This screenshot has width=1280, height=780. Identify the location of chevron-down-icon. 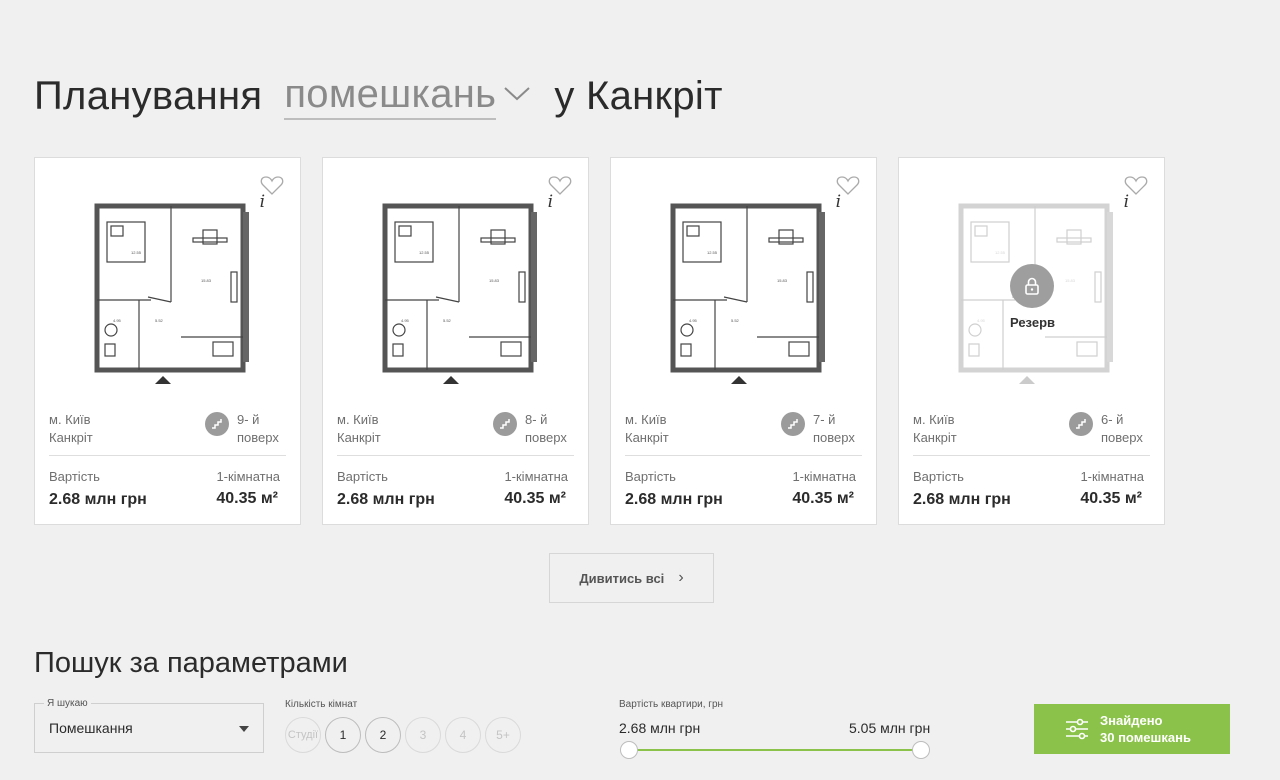
(517, 94).